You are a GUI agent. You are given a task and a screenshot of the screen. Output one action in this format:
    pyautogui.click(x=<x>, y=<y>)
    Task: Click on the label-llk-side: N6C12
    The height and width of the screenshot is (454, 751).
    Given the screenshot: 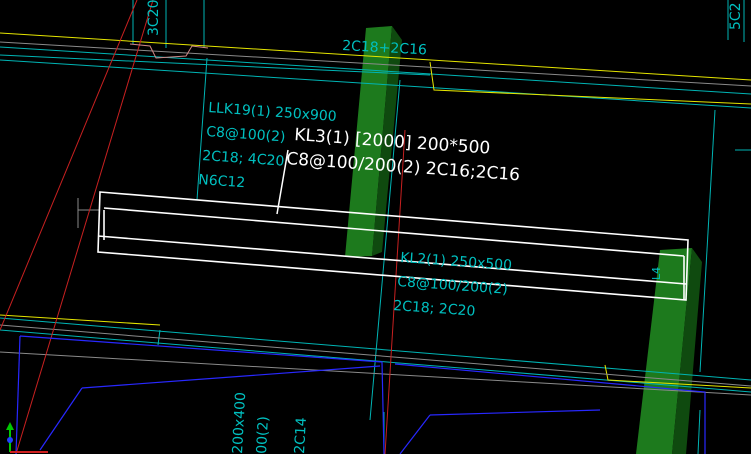 What is the action you would take?
    pyautogui.click(x=222, y=181)
    